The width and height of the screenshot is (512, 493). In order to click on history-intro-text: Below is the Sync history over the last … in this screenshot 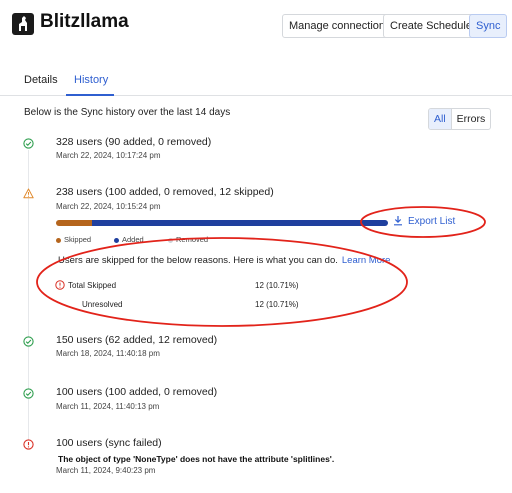, I will do `click(127, 112)`.